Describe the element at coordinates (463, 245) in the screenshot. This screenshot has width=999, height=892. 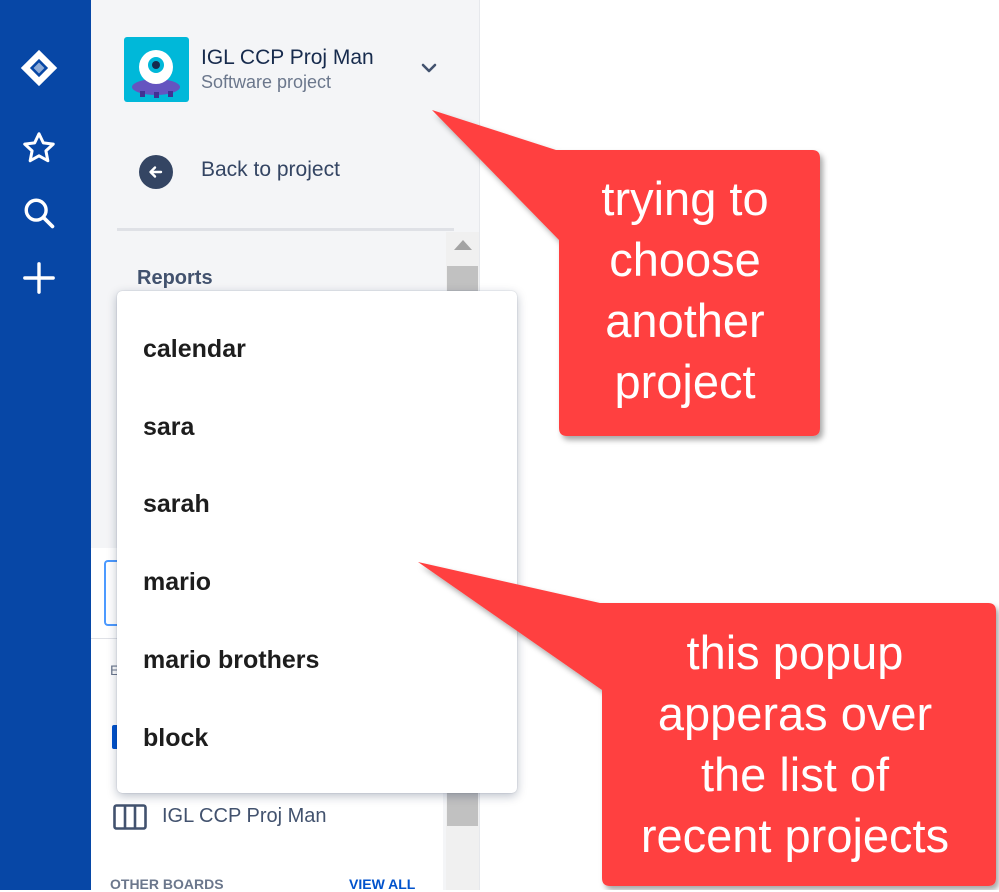
I see `scroll-up-arrow-icon` at that location.